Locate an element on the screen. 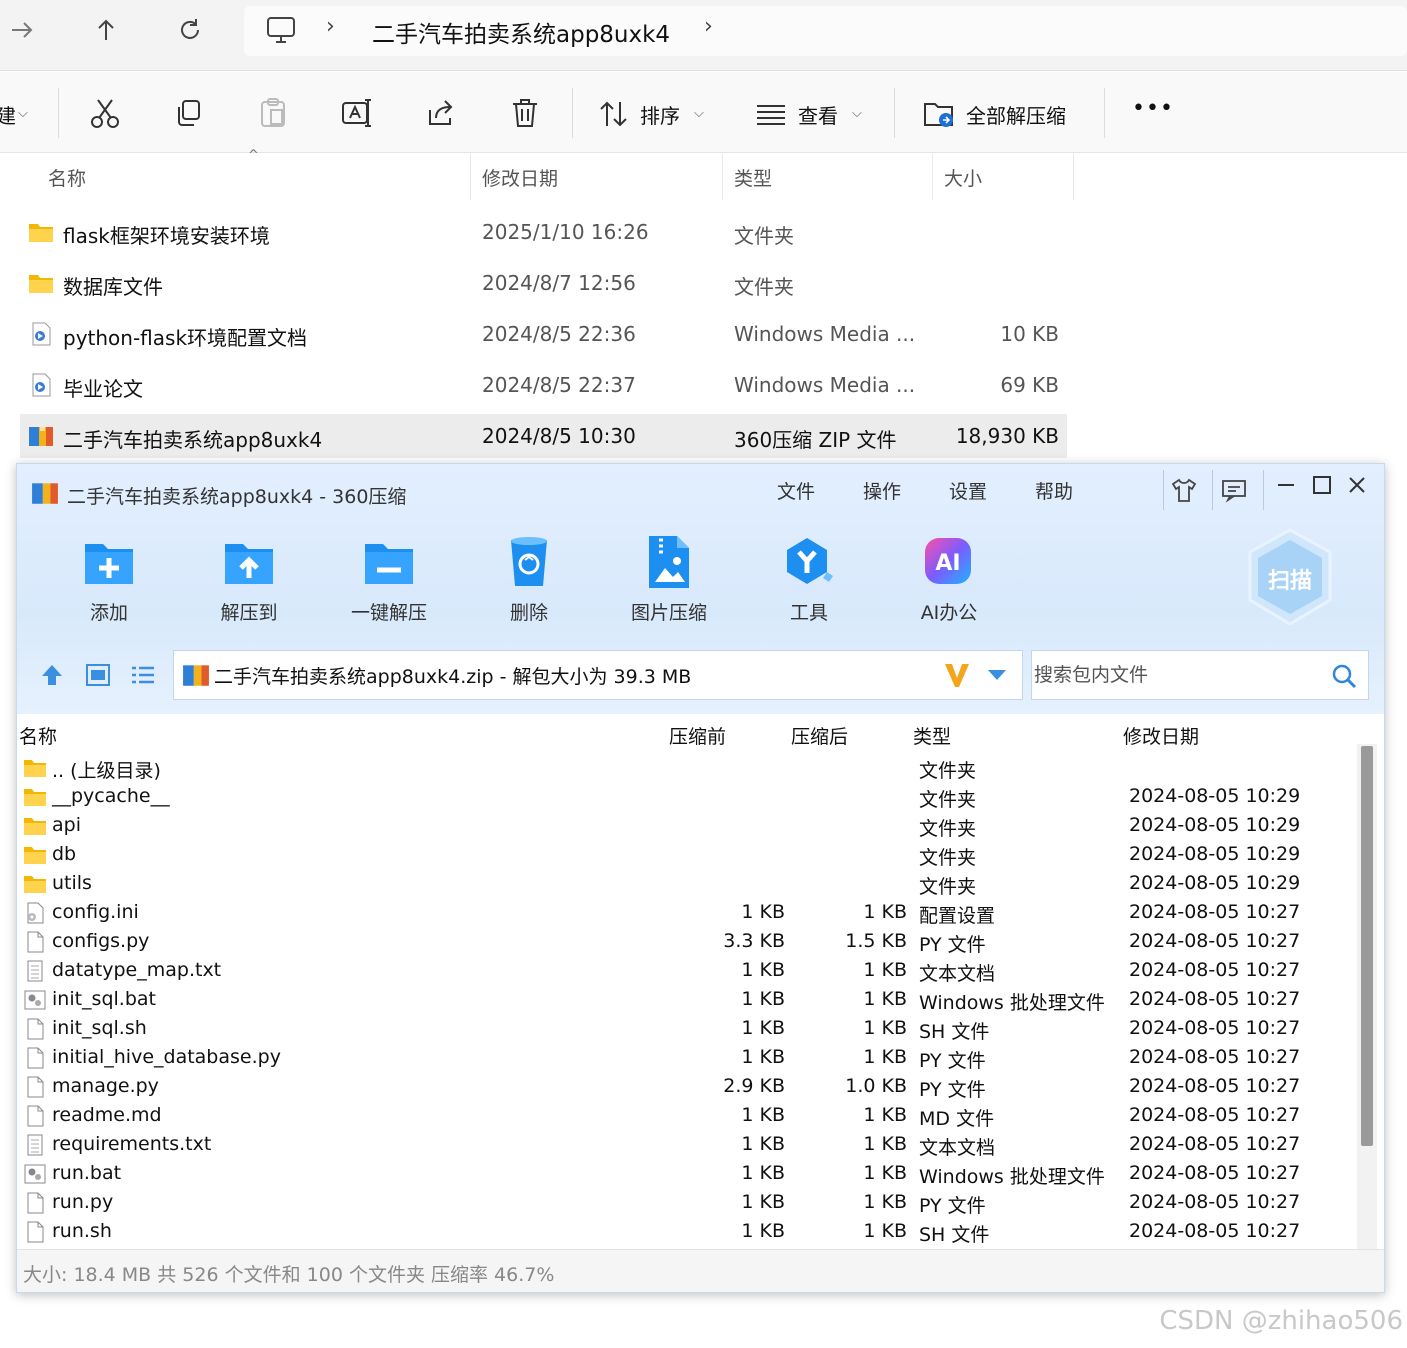 The height and width of the screenshot is (1348, 1407). feedback-icon is located at coordinates (1234, 490).